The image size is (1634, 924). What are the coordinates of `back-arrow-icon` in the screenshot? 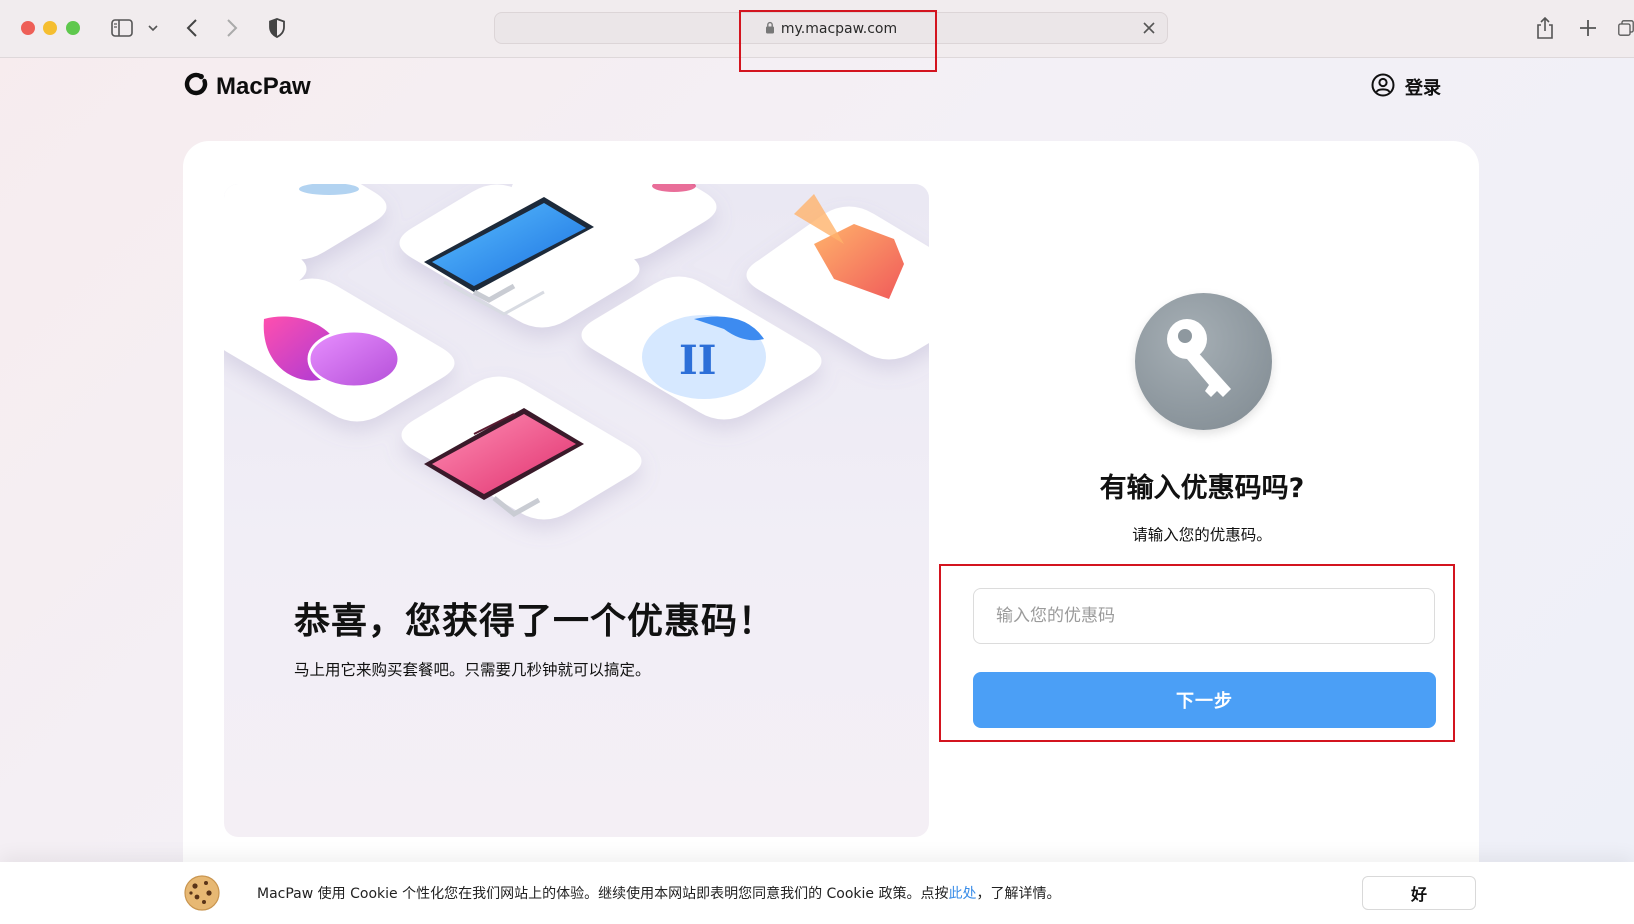 It's located at (192, 28).